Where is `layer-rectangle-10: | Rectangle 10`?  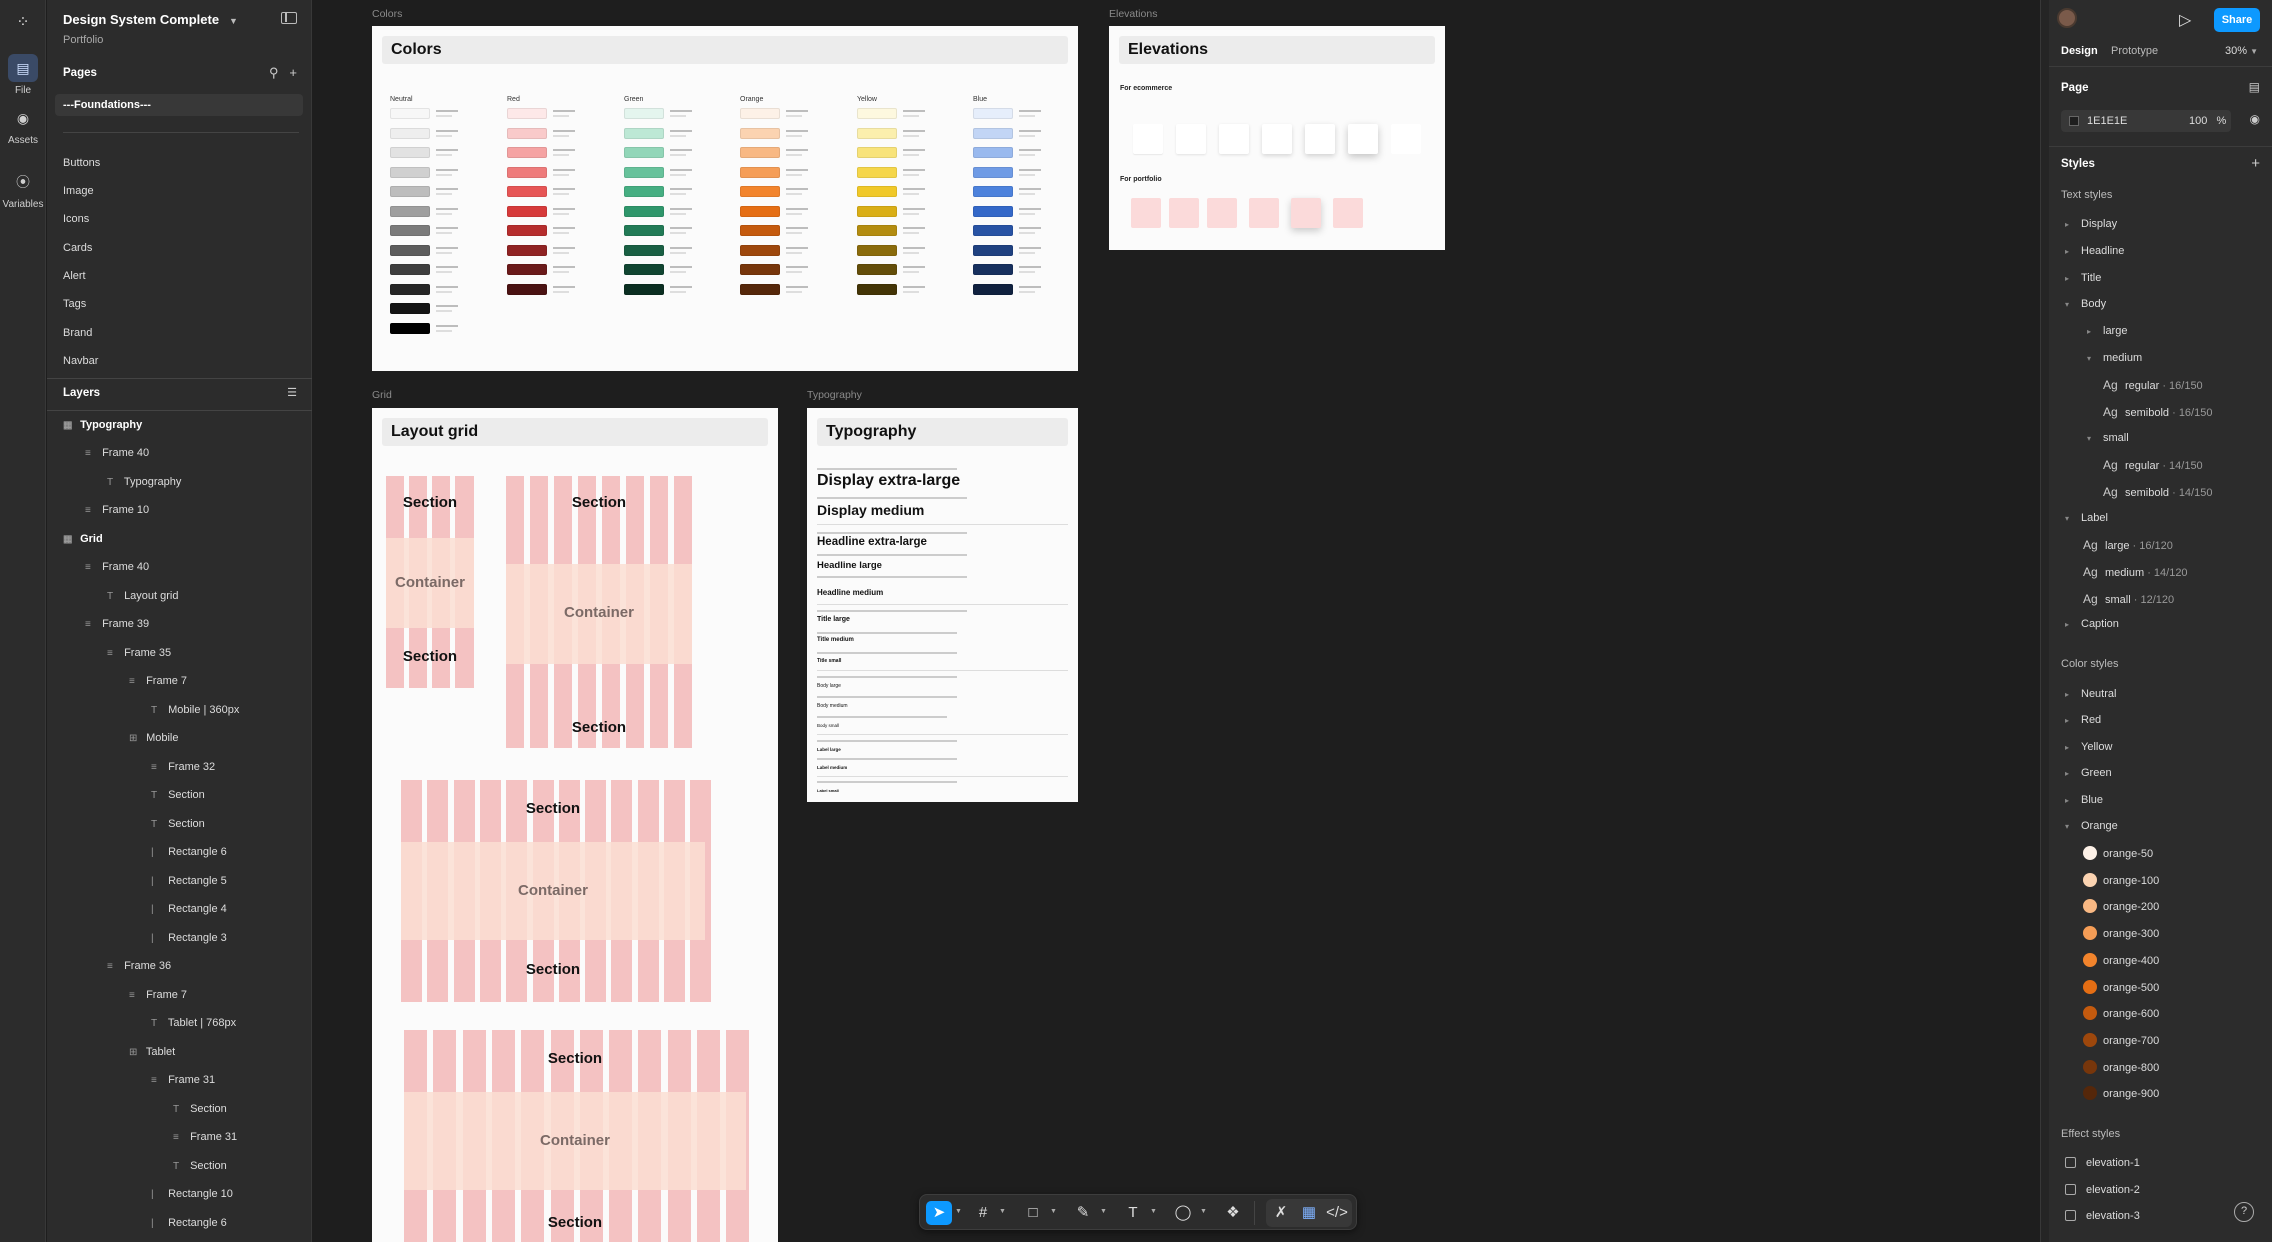 layer-rectangle-10: | Rectangle 10 is located at coordinates (192, 1194).